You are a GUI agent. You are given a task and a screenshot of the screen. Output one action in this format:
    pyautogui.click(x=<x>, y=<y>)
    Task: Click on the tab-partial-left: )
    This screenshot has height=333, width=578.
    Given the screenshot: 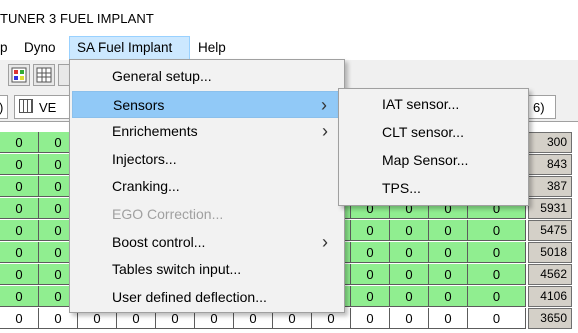 What is the action you would take?
    pyautogui.click(x=4, y=107)
    